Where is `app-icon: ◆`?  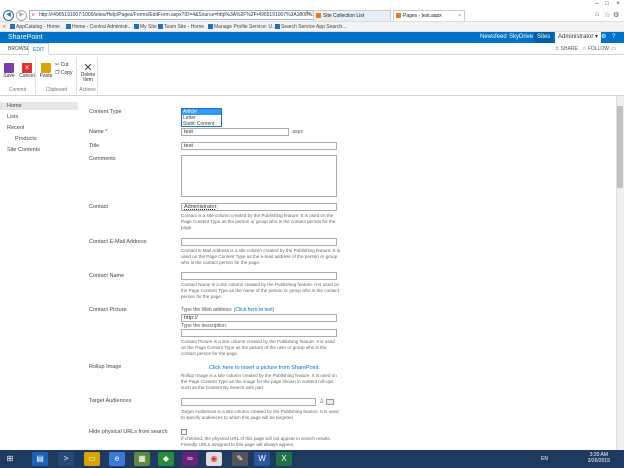
app-icon: ◆ is located at coordinates (166, 459).